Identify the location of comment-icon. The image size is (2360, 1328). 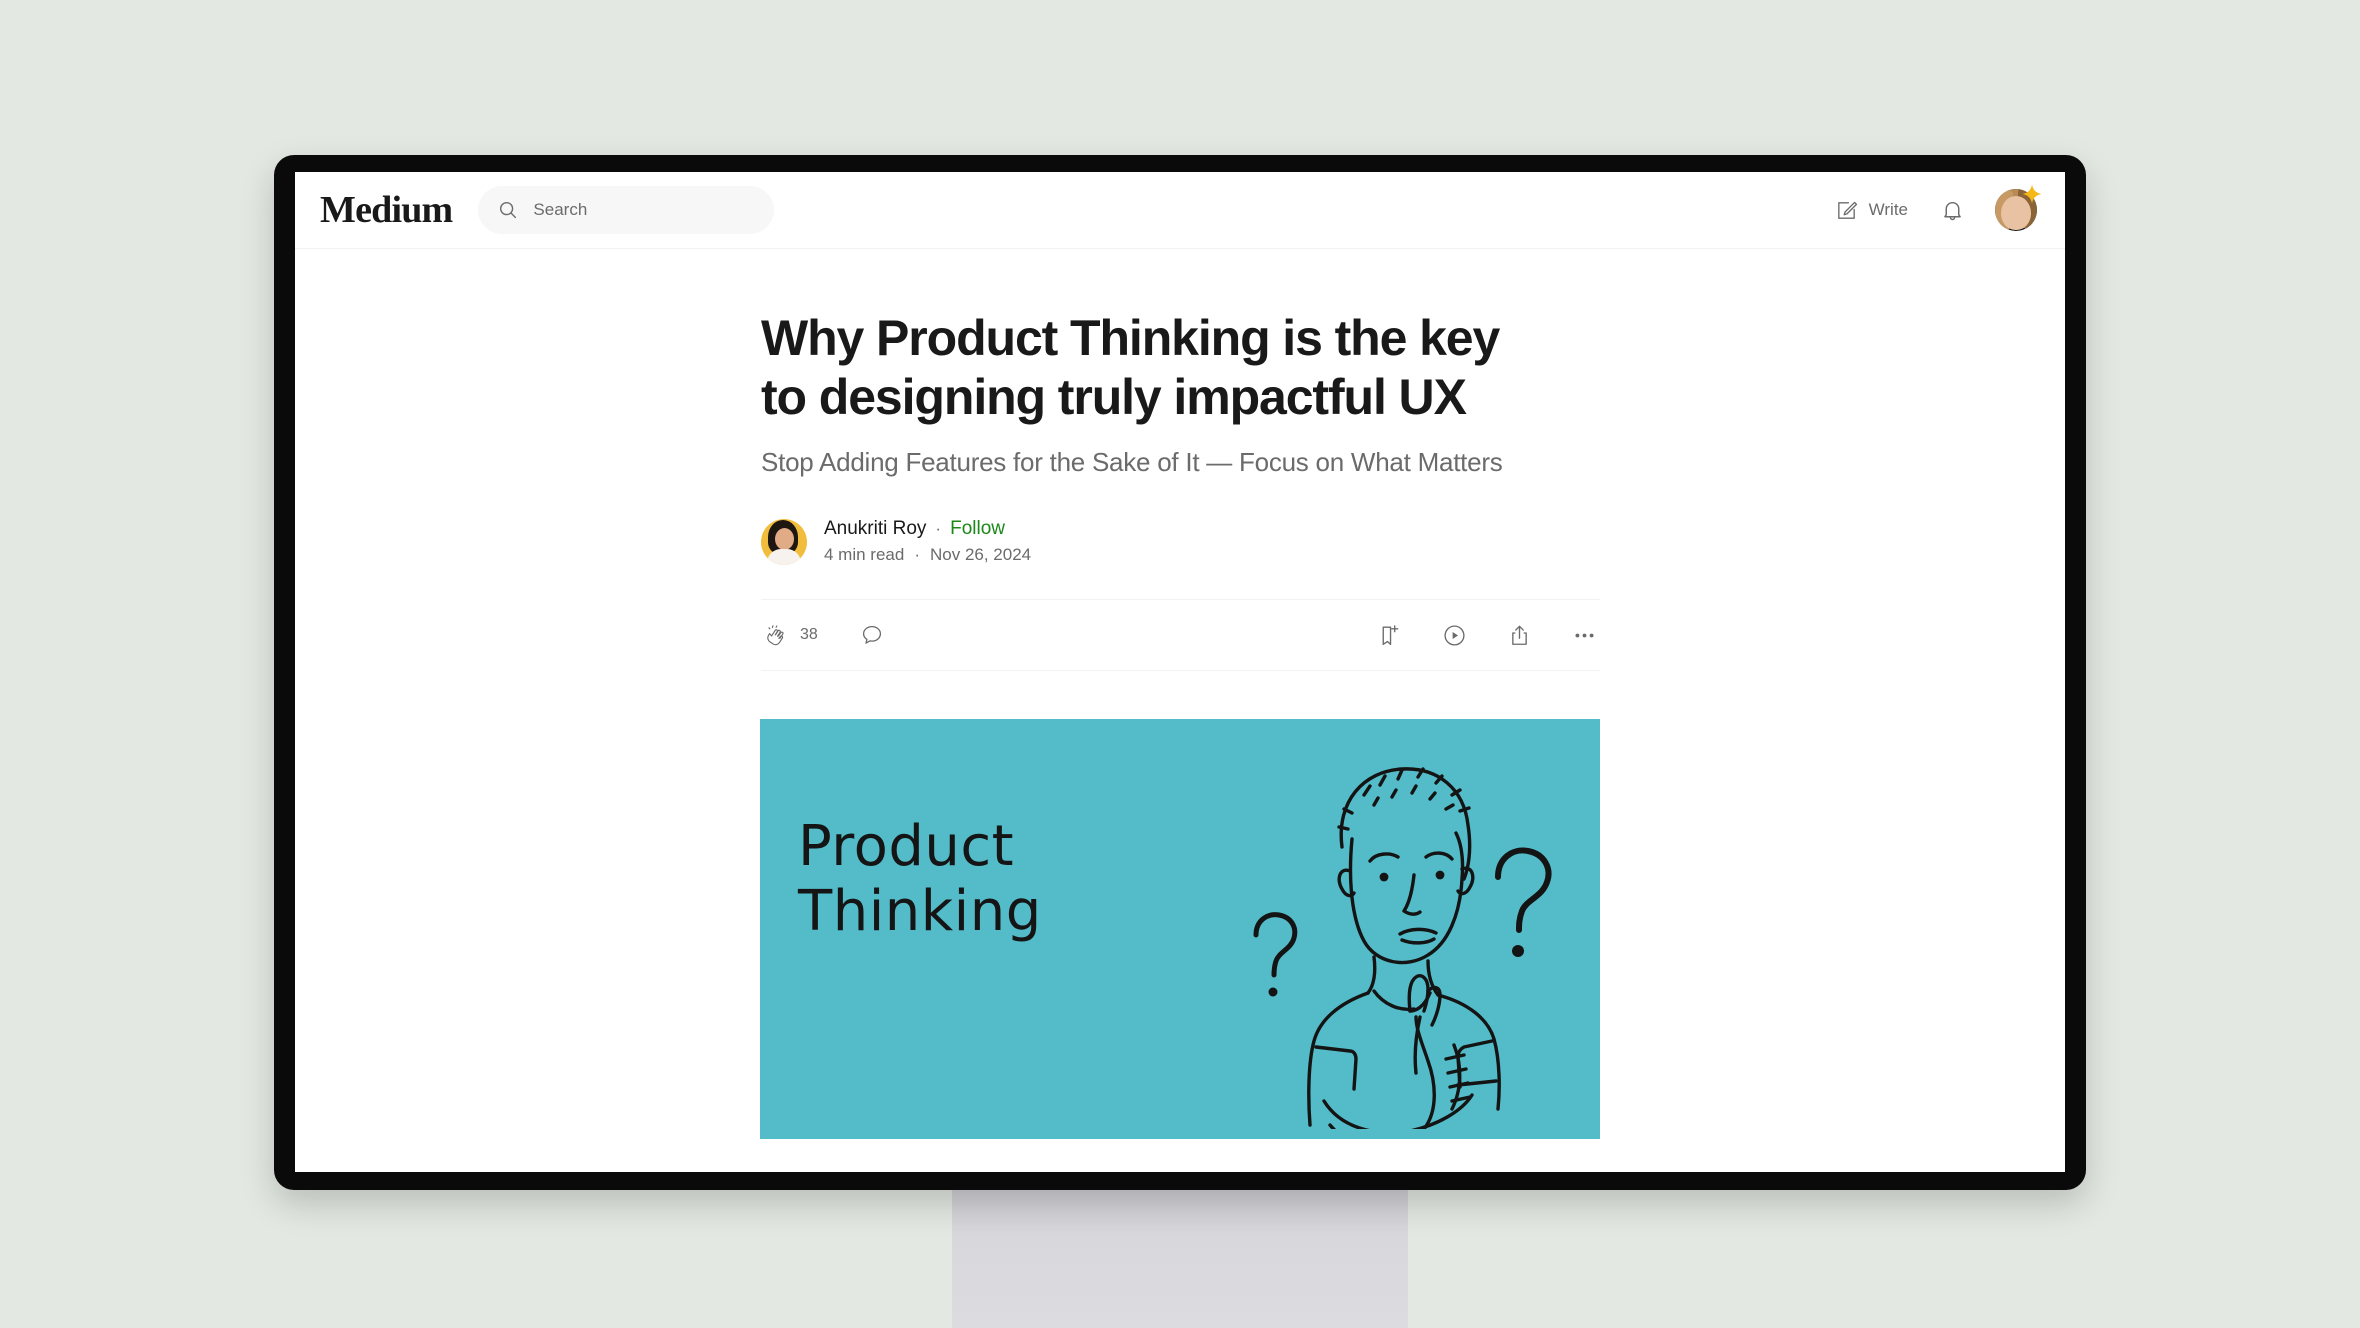
(872, 635).